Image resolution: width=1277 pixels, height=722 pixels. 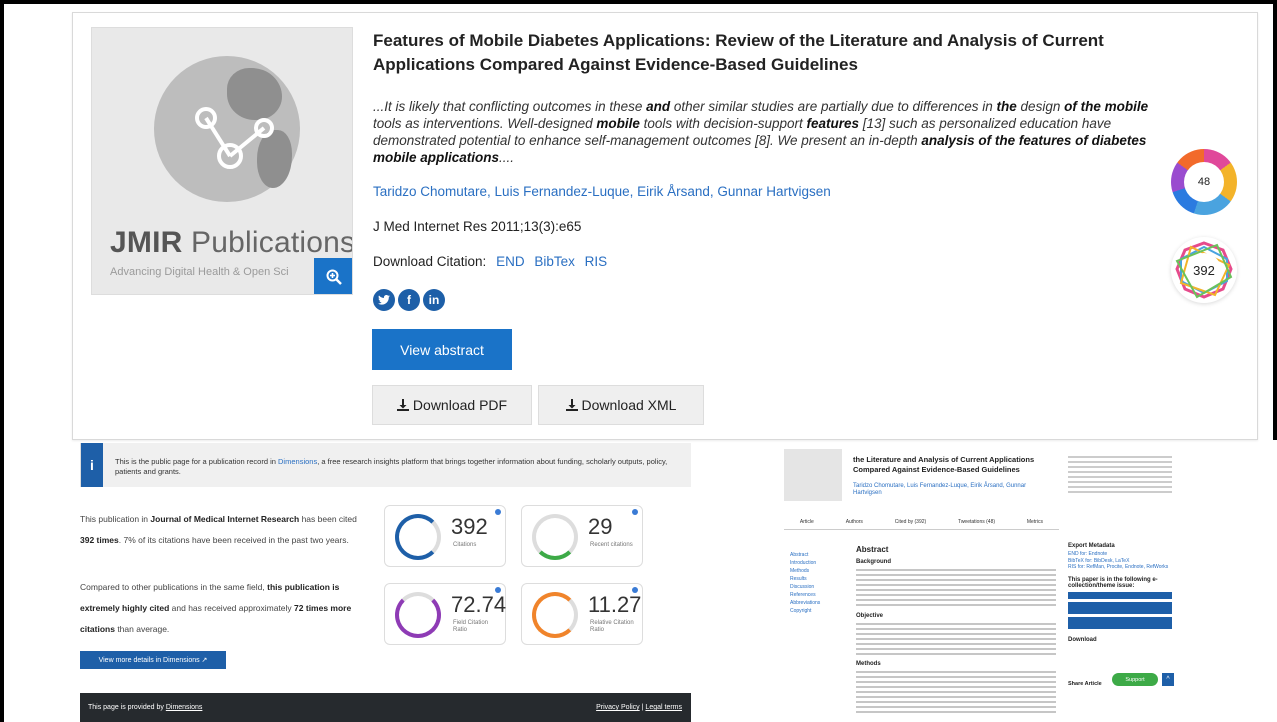 I want to click on download-pdf-button: Download PDF, so click(x=452, y=405).